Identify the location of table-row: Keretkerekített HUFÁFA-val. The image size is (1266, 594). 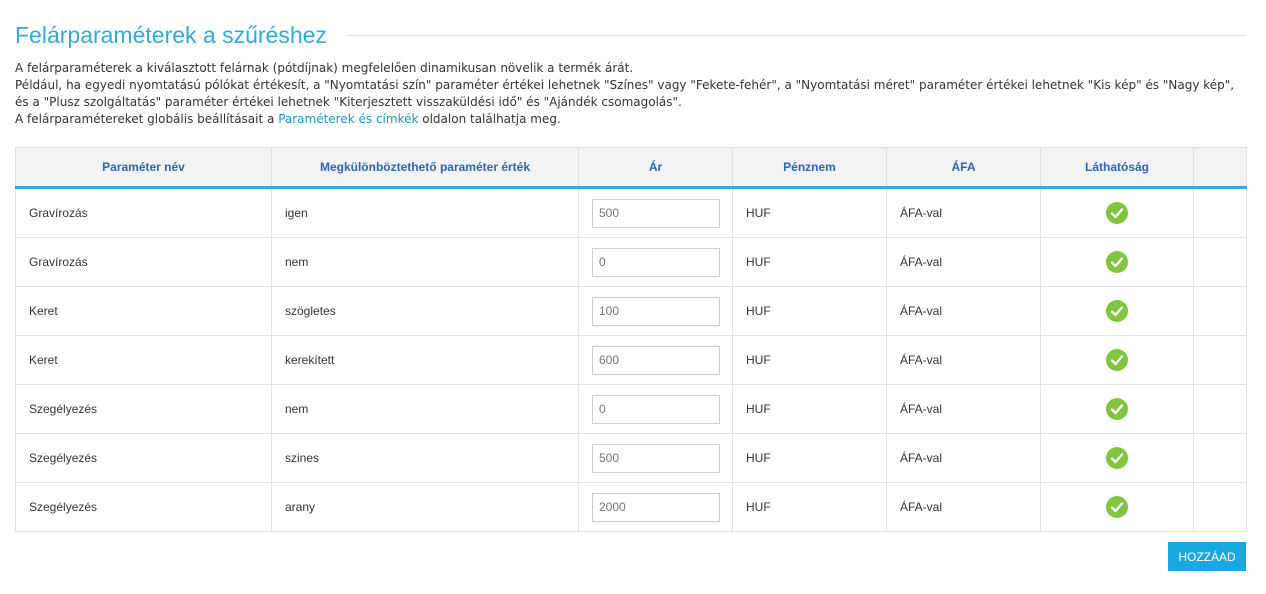
(631, 360).